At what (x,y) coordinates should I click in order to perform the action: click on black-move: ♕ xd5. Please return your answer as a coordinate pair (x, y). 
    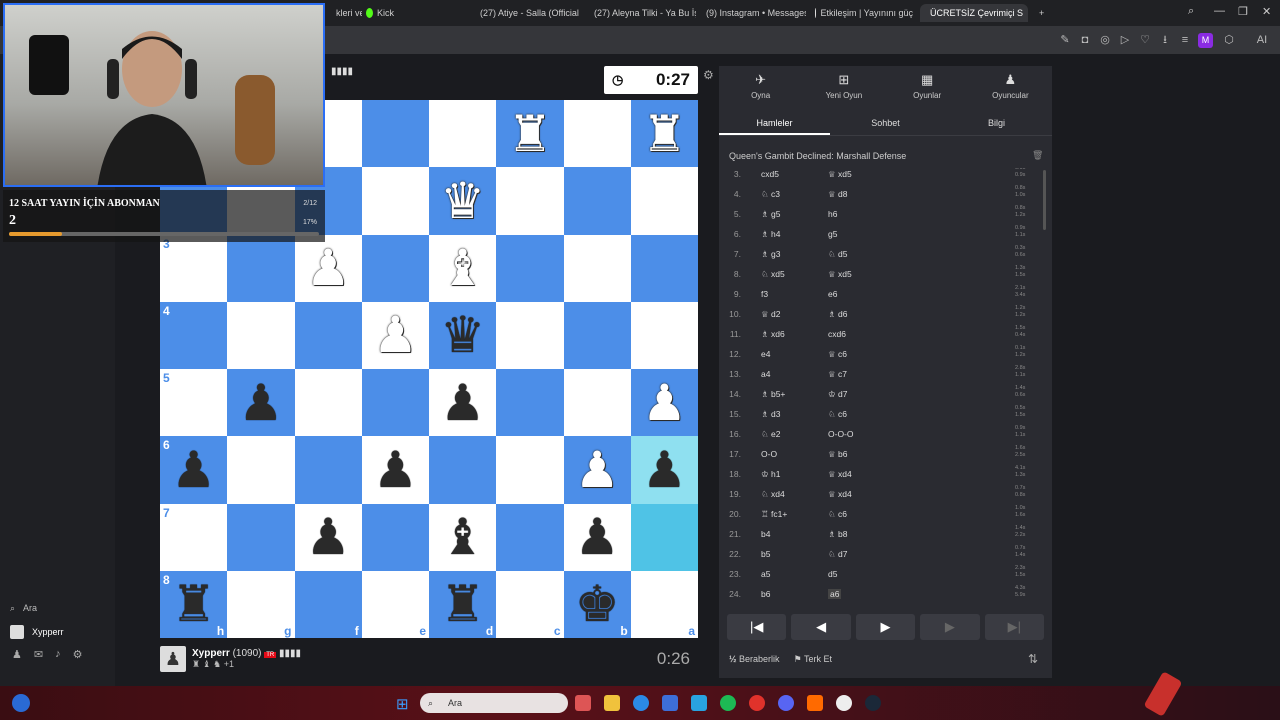
    Looking at the image, I should click on (840, 174).